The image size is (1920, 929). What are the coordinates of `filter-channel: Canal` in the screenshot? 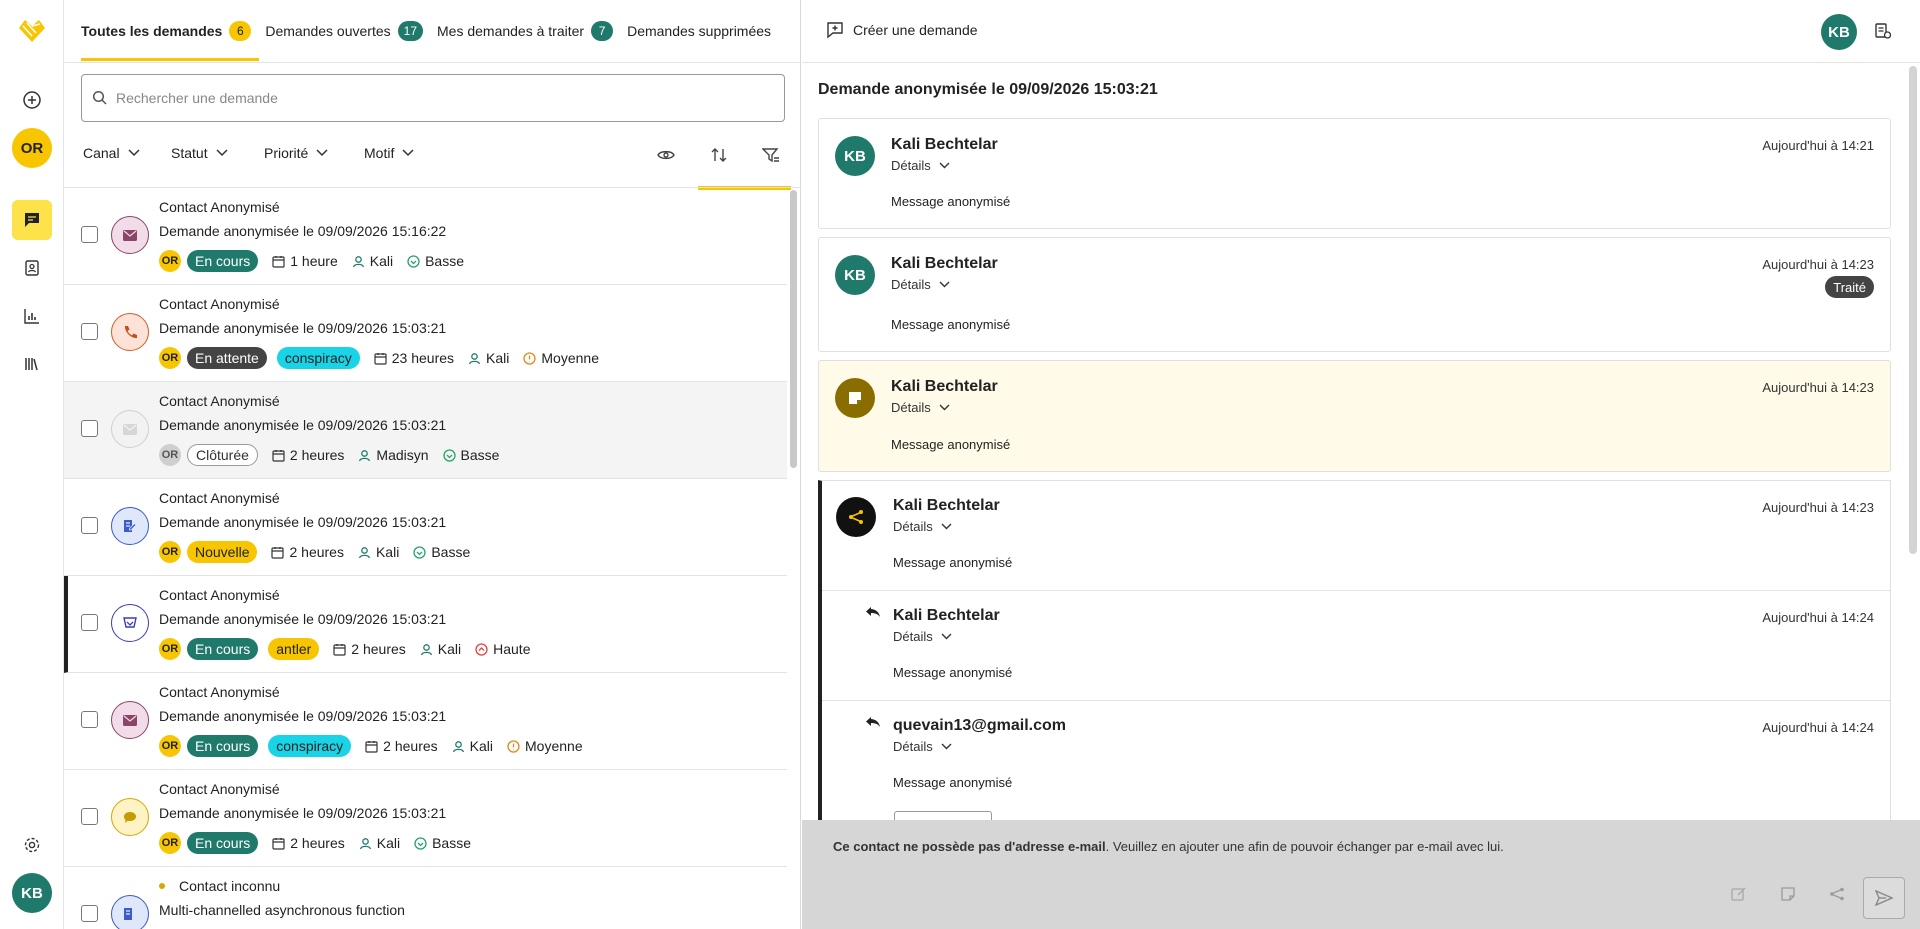 It's located at (111, 153).